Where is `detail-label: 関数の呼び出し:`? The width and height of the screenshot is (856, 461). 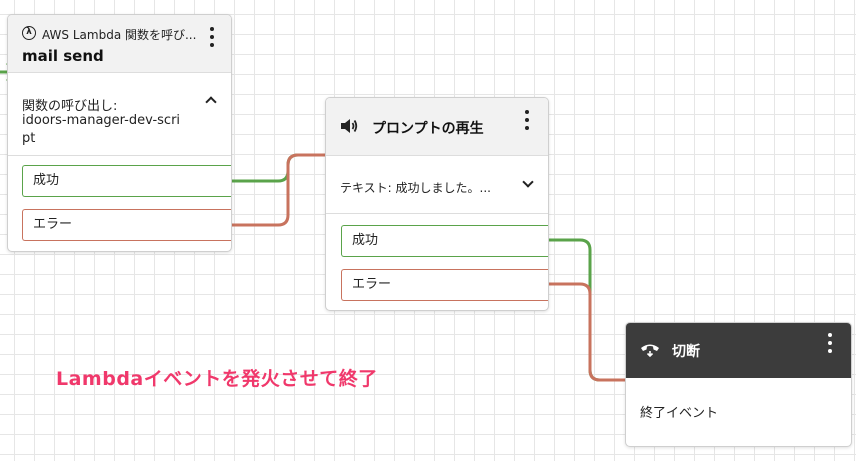
detail-label: 関数の呼び出し: is located at coordinates (70, 106).